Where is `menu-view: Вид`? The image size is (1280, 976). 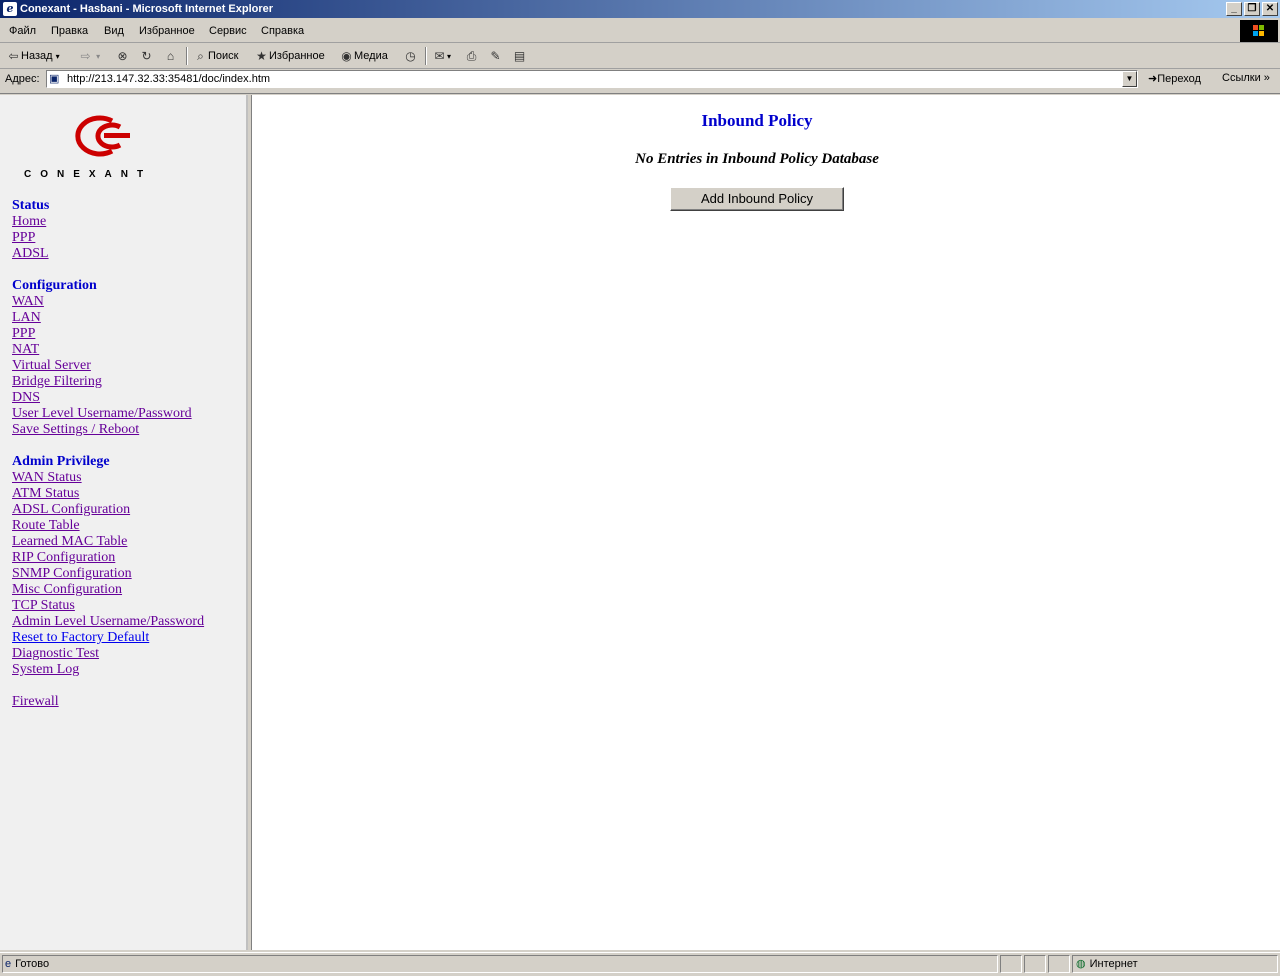 menu-view: Вид is located at coordinates (114, 31).